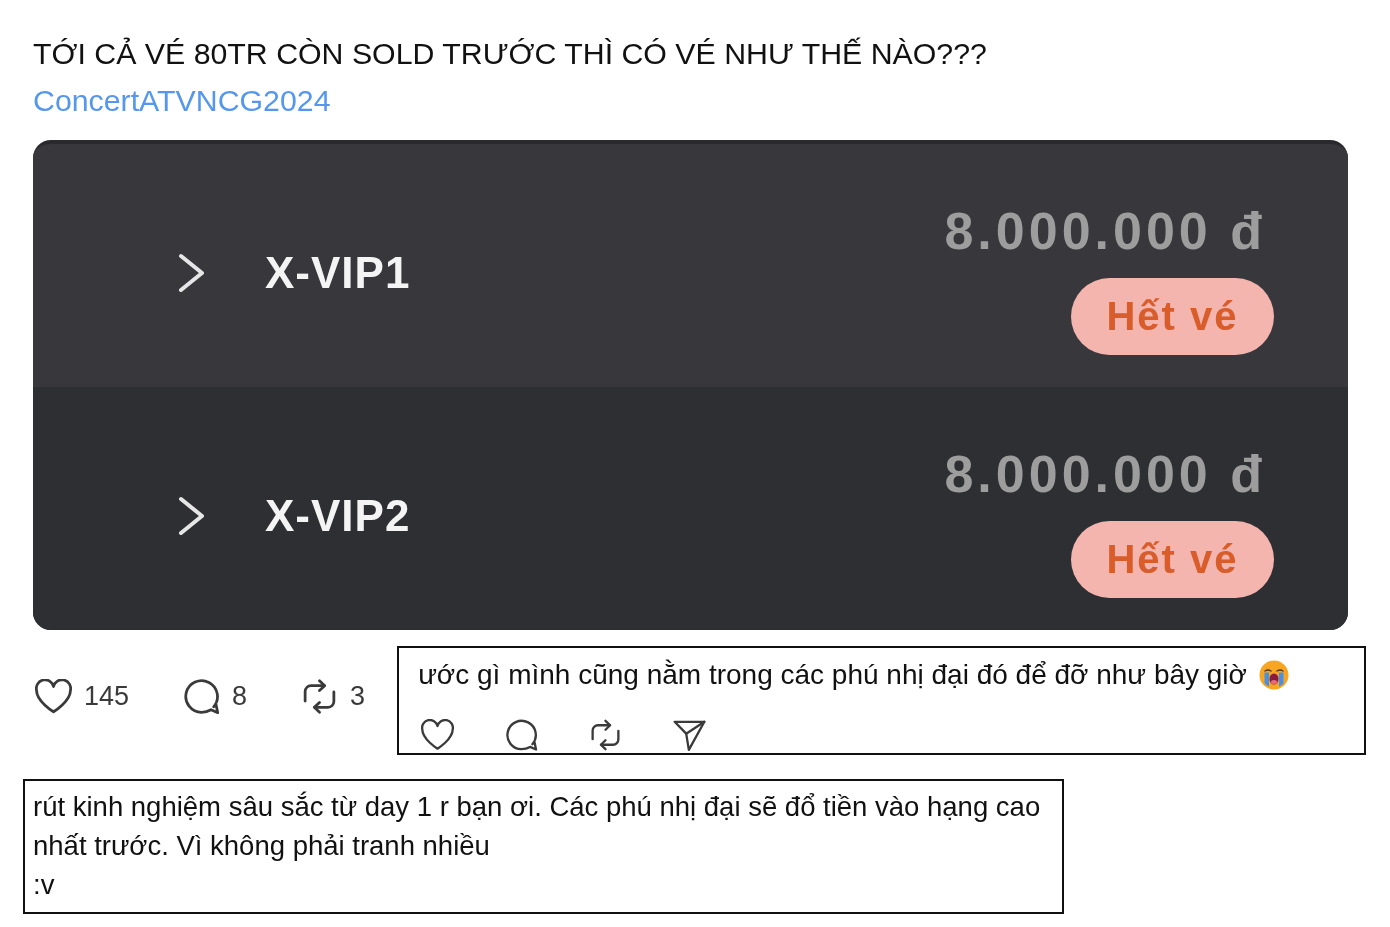 The height and width of the screenshot is (927, 1390). I want to click on post-title: TỚI CẢ VÉ 80TR CÒN SOLD TRƯỚC THÌ CÓ VÉ NHƯ THẾ NÀO???, so click(510, 54).